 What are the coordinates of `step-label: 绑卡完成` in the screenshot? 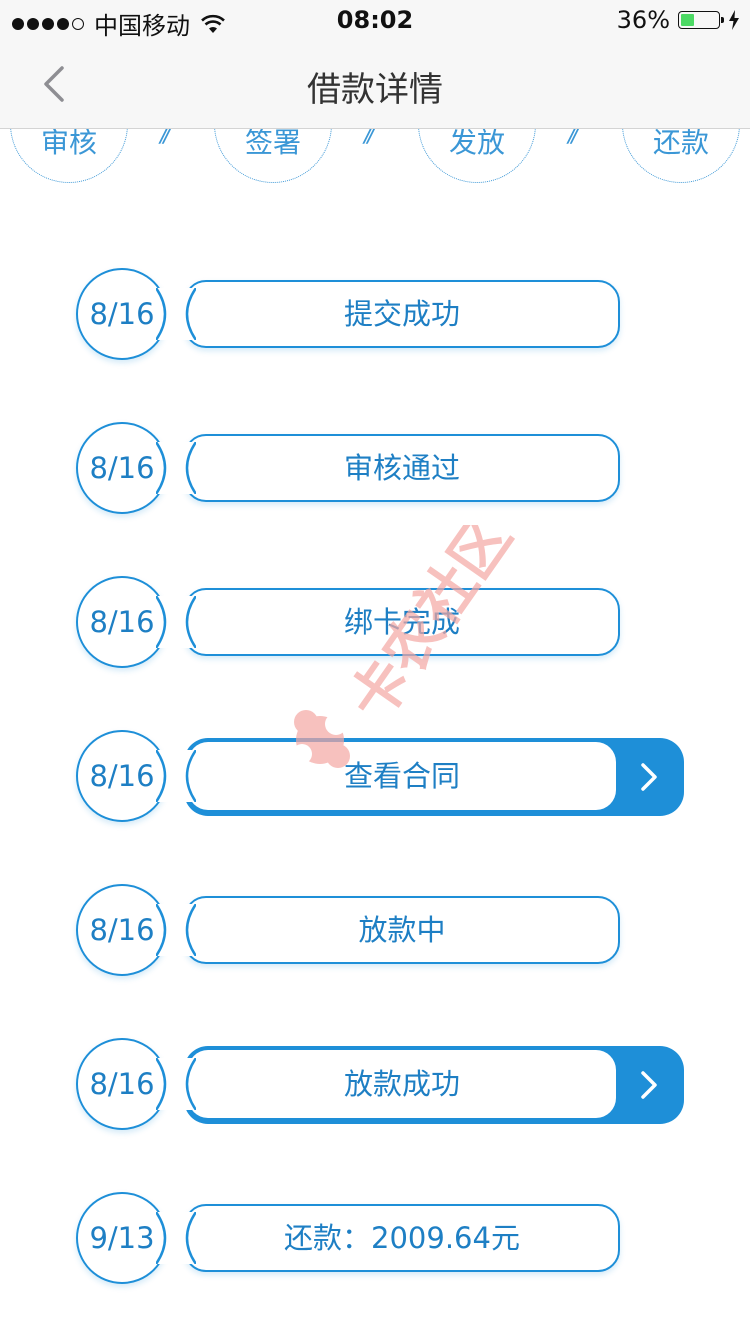 It's located at (401, 622).